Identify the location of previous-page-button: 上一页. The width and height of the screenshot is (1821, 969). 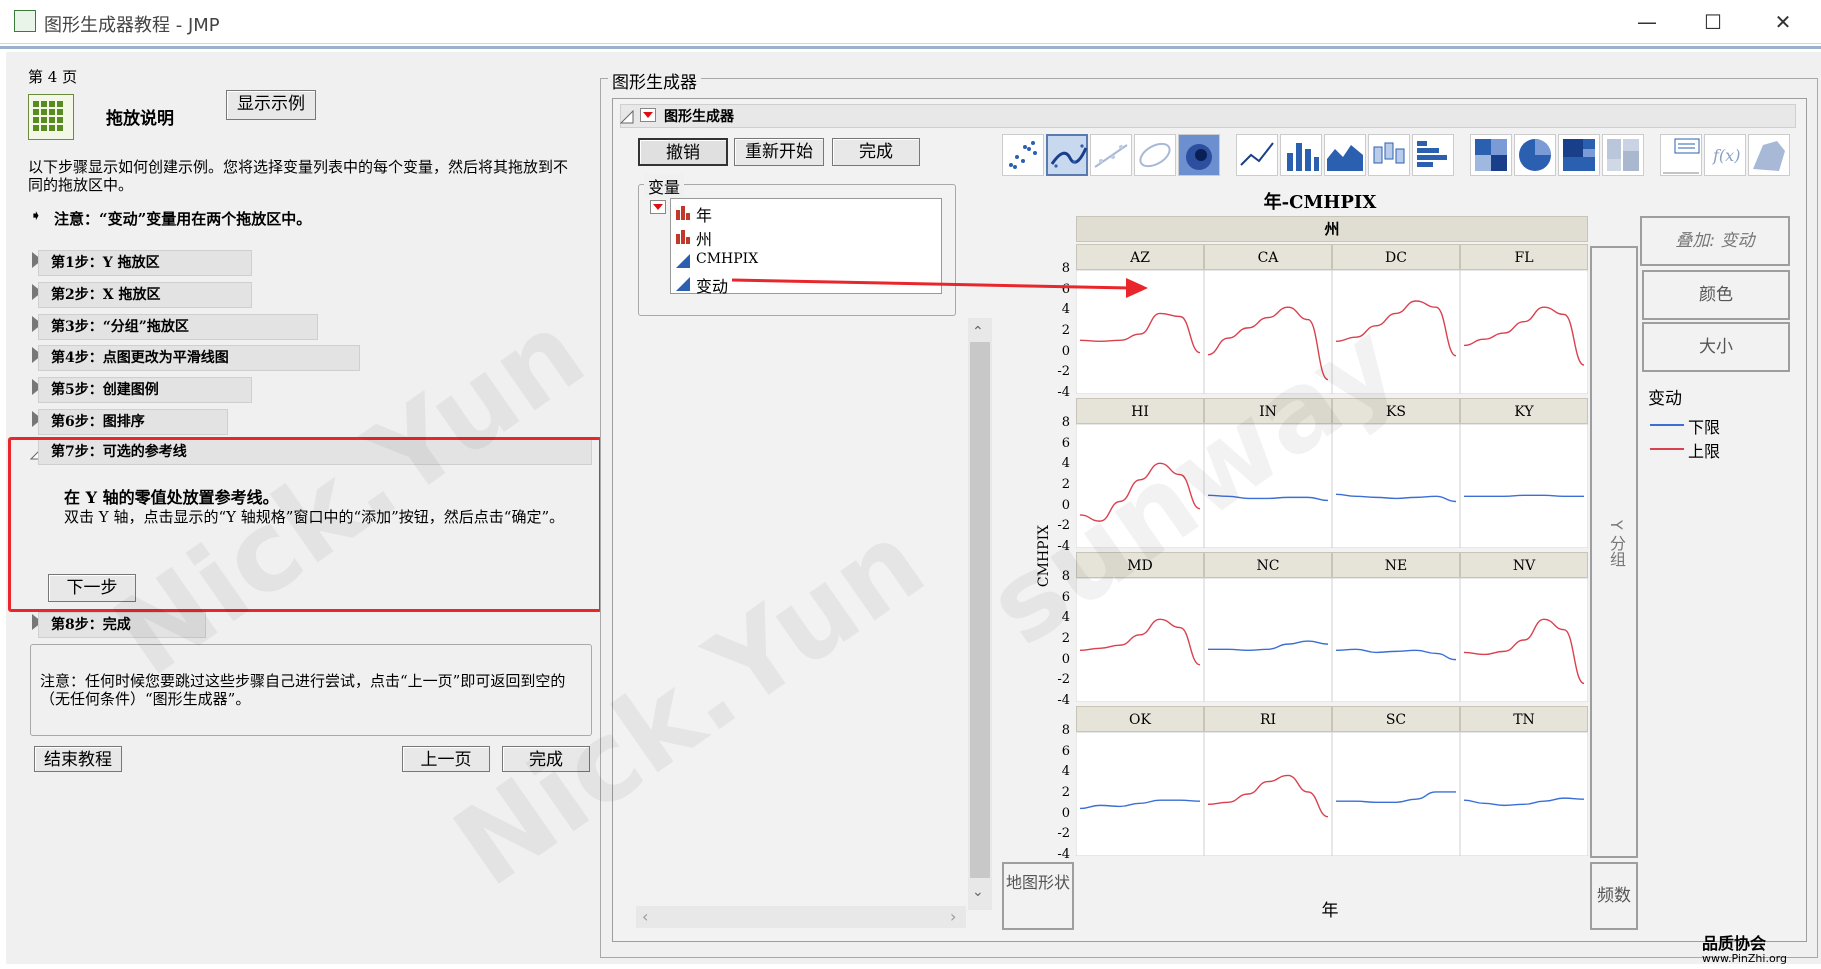
(446, 759).